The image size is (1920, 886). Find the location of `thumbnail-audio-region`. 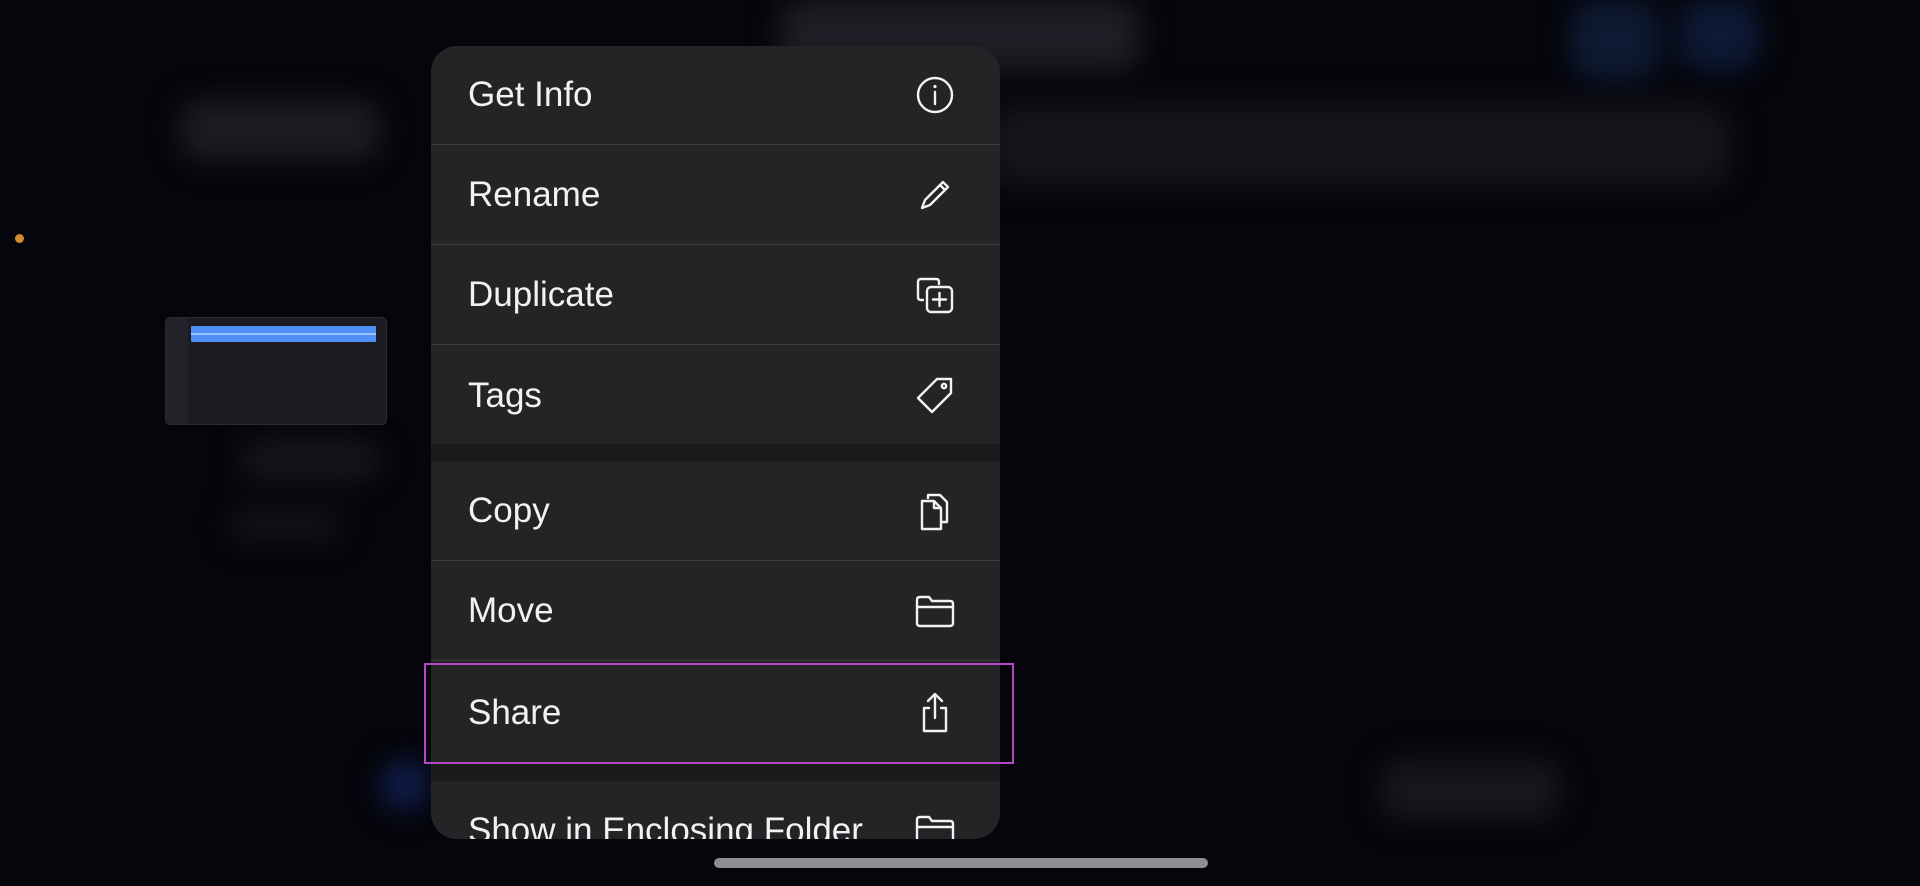

thumbnail-audio-region is located at coordinates (283, 334).